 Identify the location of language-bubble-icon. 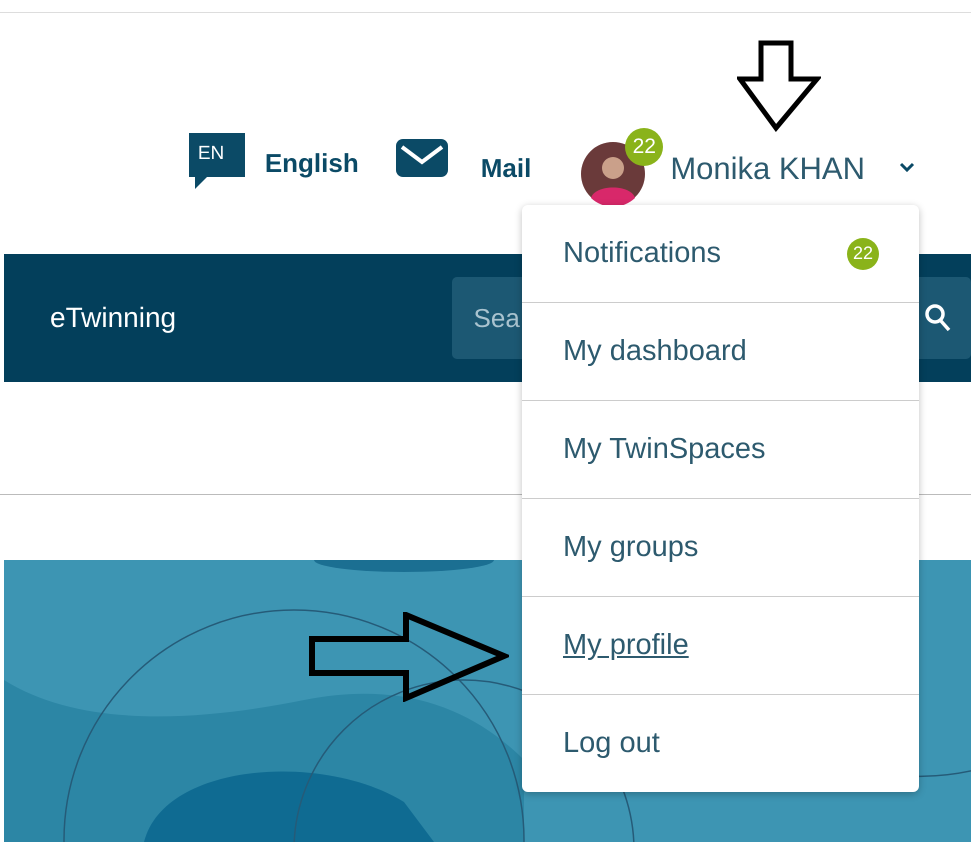
(216, 160).